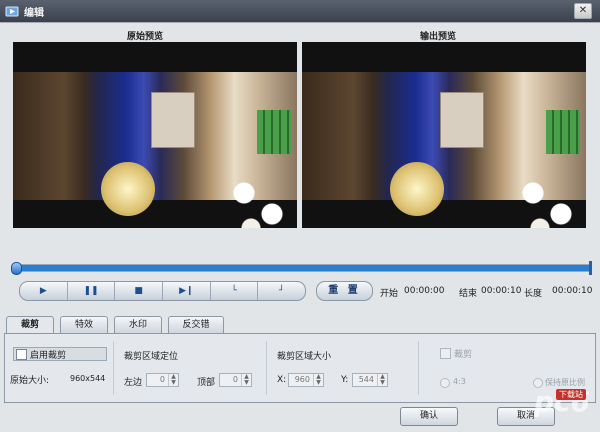 The width and height of the screenshot is (600, 432). I want to click on play-button: ▶, so click(44, 291).